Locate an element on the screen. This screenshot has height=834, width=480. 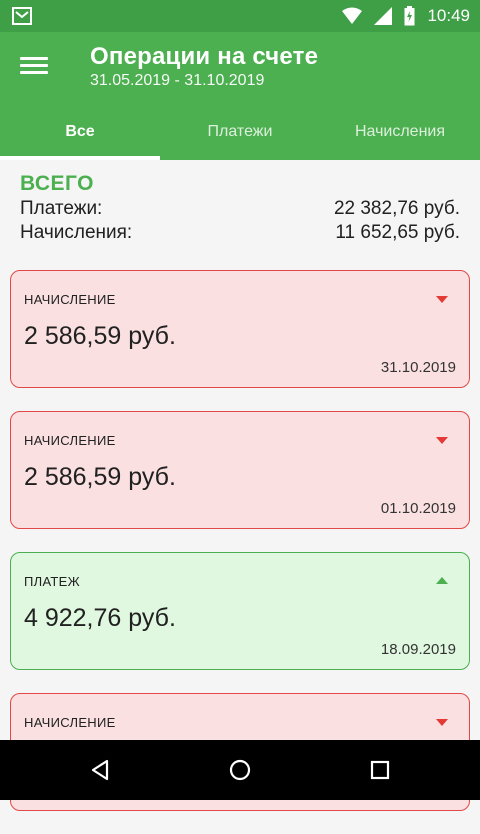
operation-card: НАЧИСЛЕНИЕ 2 586,59 руб. 31.10.2019 is located at coordinates (240, 329).